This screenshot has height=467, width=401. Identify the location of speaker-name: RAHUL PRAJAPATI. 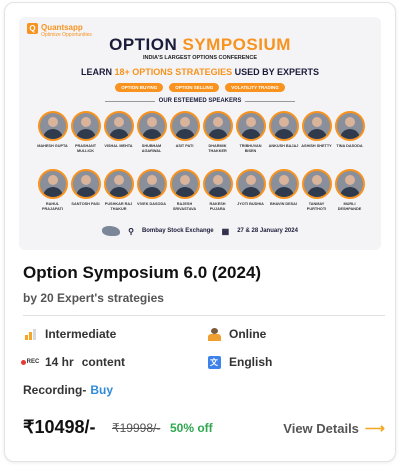
(52, 206).